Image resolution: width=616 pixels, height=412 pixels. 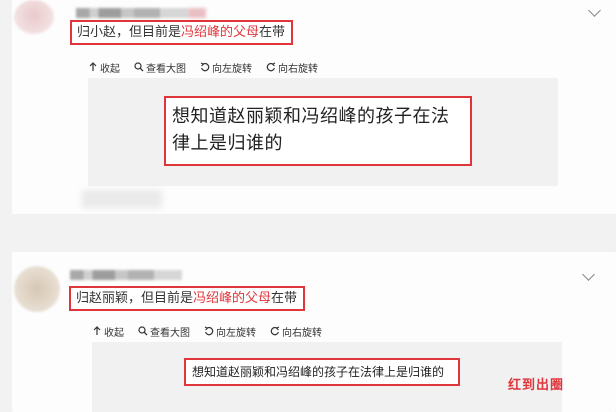 What do you see at coordinates (536, 385) in the screenshot?
I see `watermark: 红到出圈` at bounding box center [536, 385].